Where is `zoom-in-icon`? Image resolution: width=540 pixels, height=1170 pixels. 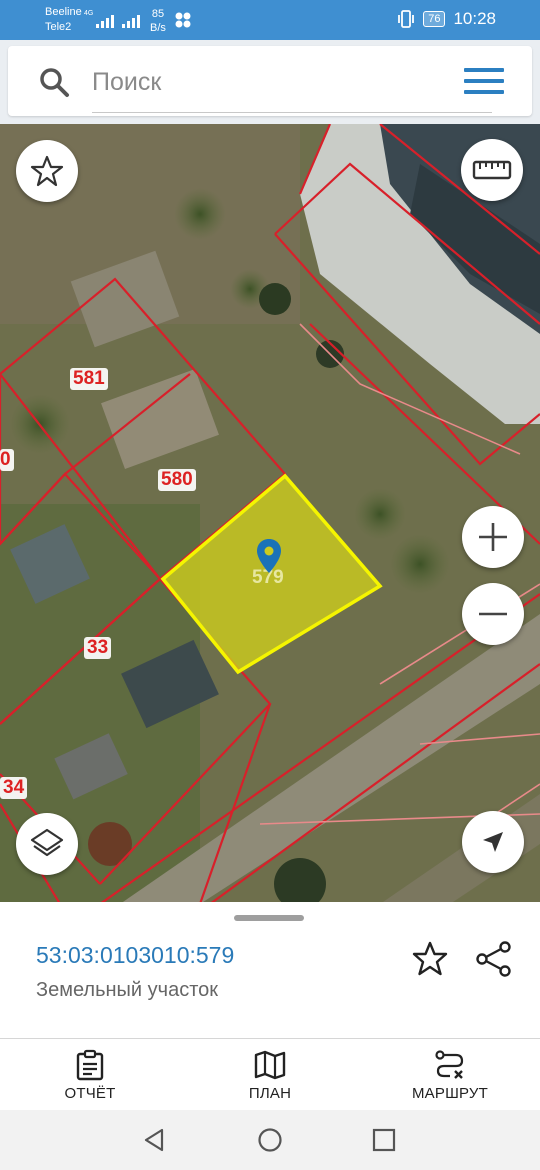
zoom-in-icon is located at coordinates (493, 537).